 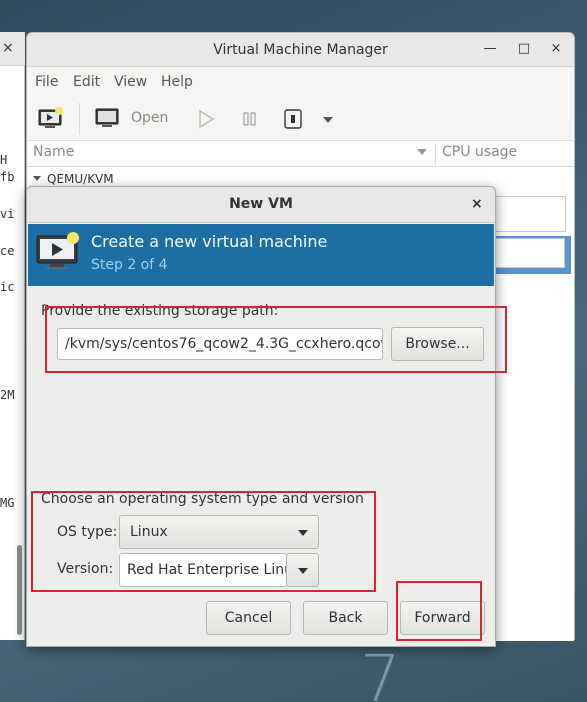 What do you see at coordinates (300, 50) in the screenshot?
I see `vmm-titlebar: Virtual Machine Manager — □ ×` at bounding box center [300, 50].